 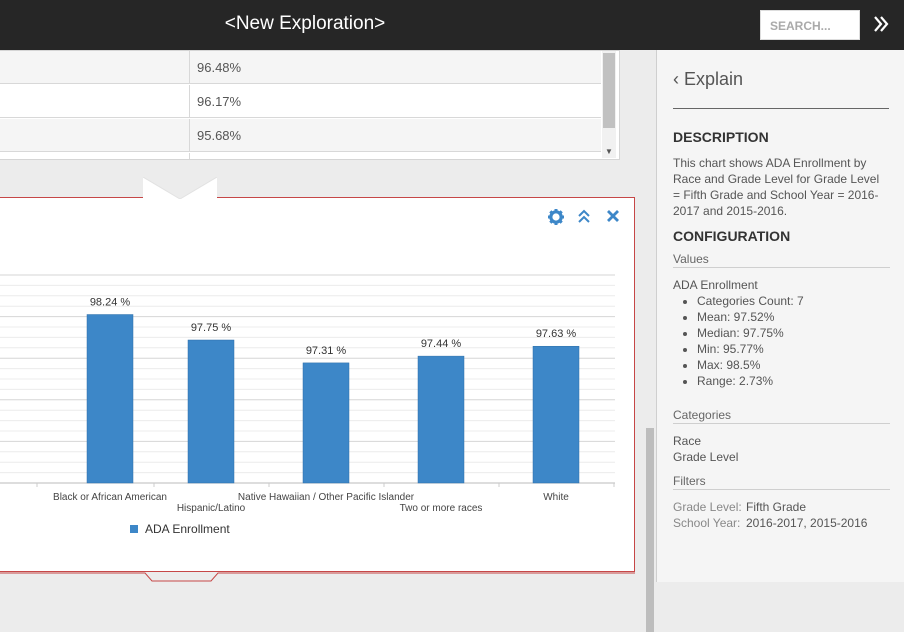 I want to click on chevron-left-icon: ‹, so click(x=676, y=79).